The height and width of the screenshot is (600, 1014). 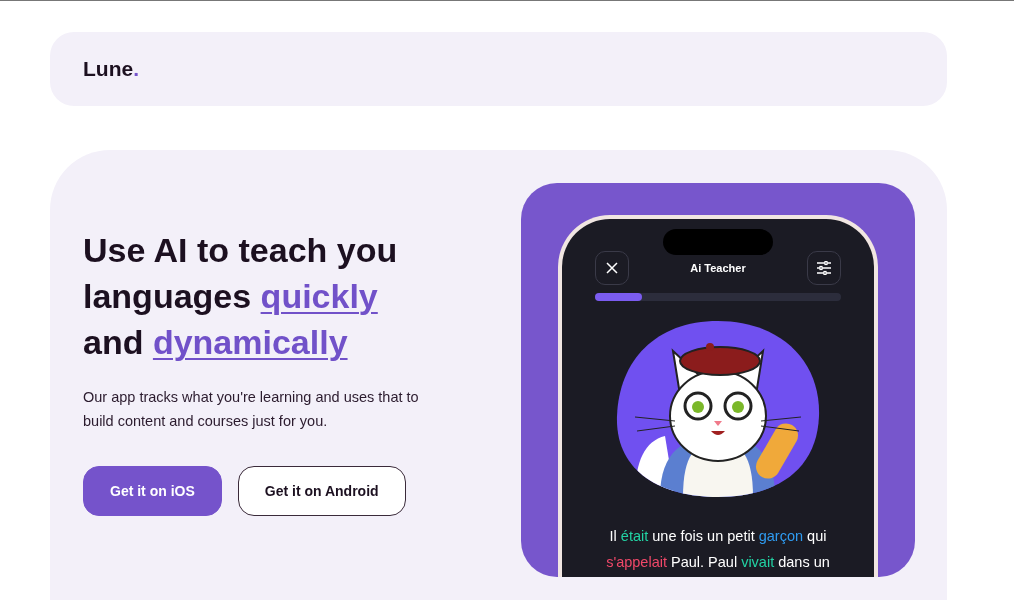 What do you see at coordinates (718, 562) in the screenshot?
I see `story-text-line: s'appelait Paul. Paul vivait dans un` at bounding box center [718, 562].